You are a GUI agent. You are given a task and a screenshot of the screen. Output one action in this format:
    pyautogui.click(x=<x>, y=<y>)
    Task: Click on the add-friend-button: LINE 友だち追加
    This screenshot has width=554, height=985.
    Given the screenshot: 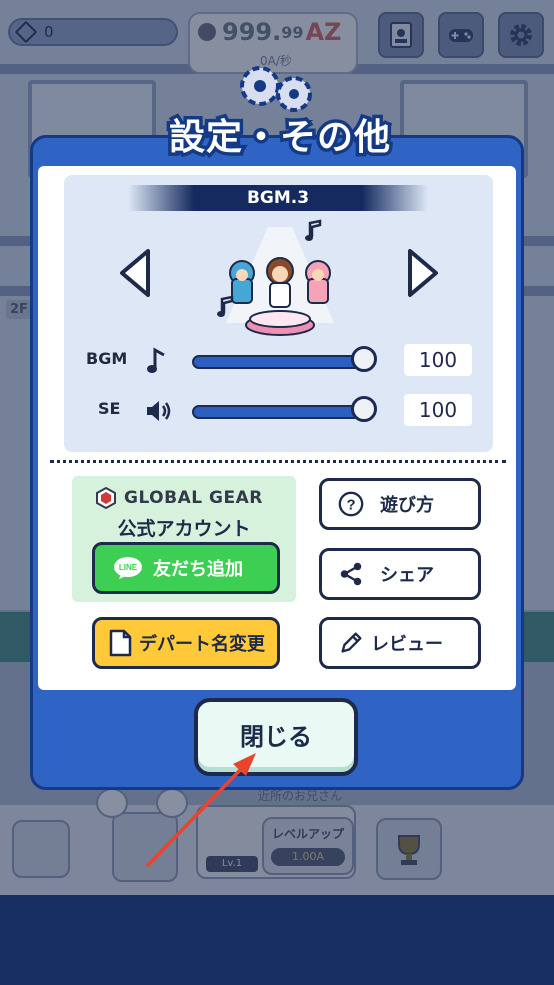 What is the action you would take?
    pyautogui.click(x=186, y=568)
    